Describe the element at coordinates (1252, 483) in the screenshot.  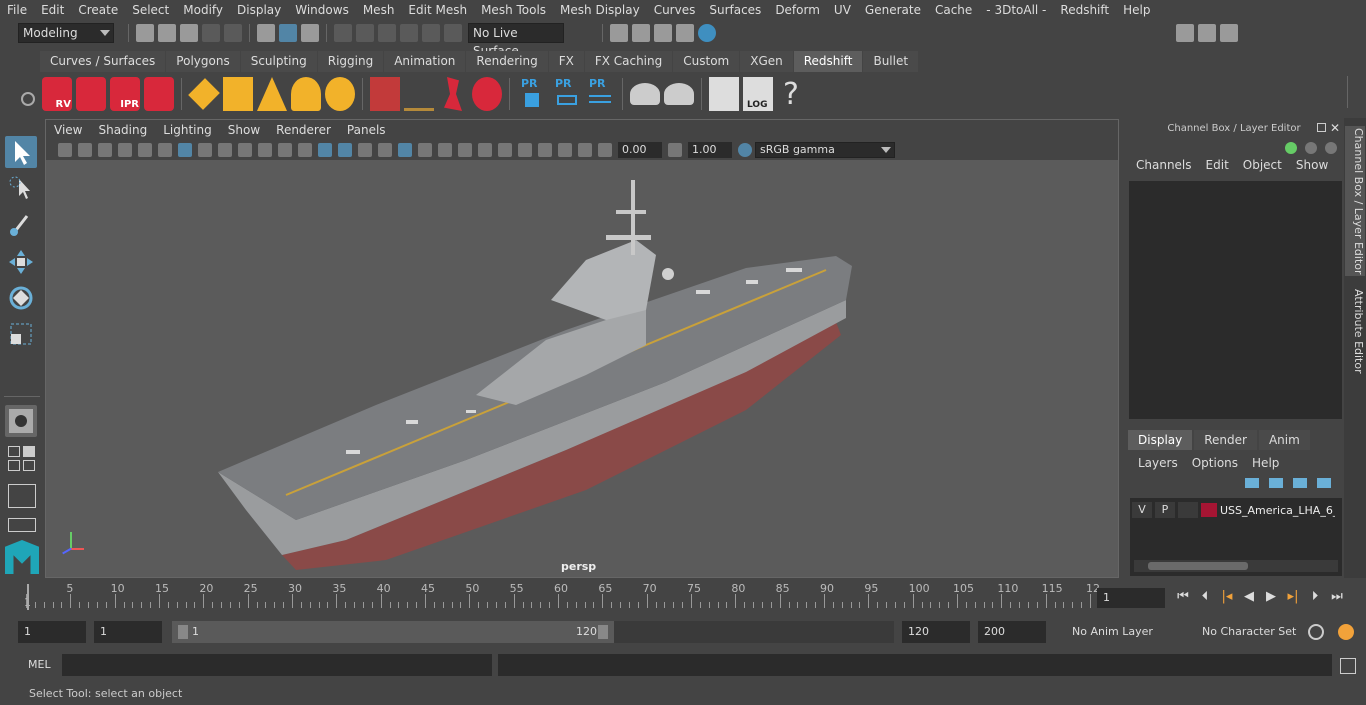
I see `move-layer-up-icon` at that location.